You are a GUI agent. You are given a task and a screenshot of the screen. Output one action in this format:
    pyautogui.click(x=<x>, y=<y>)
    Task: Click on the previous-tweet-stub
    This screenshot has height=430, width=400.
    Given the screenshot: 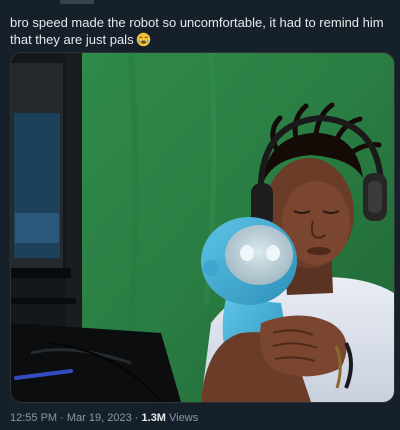 What is the action you would take?
    pyautogui.click(x=77, y=2)
    